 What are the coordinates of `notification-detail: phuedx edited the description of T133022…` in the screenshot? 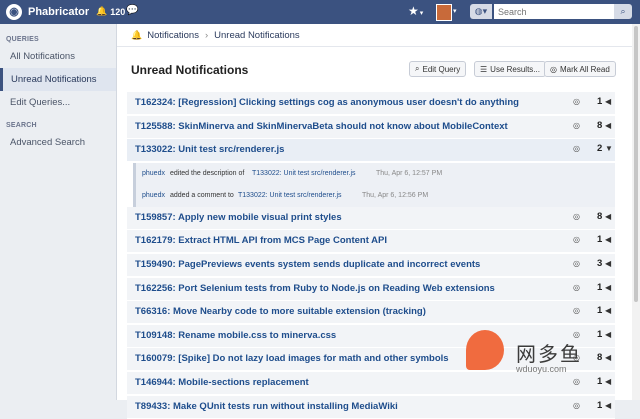 It's located at (374, 173).